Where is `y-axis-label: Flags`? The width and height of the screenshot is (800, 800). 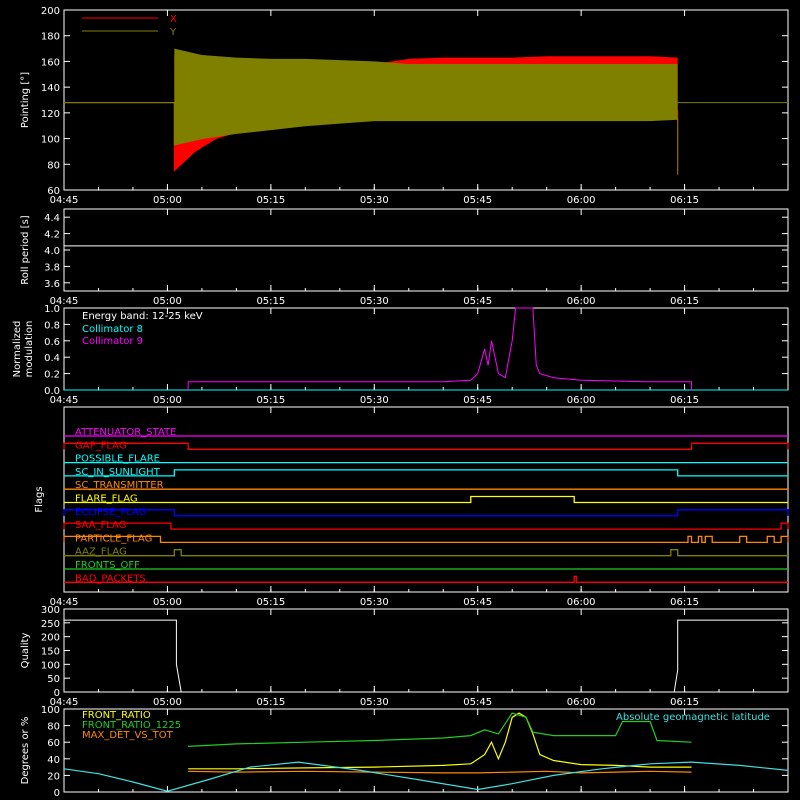
y-axis-label: Flags is located at coordinates (39, 499).